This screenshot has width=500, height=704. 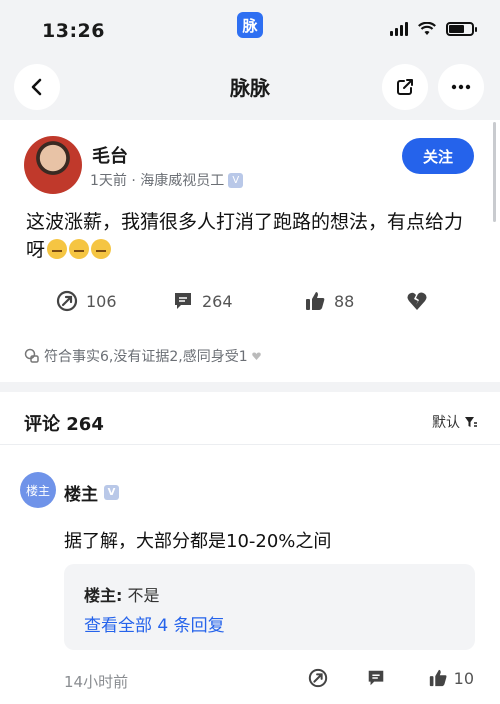 I want to click on signal-icon, so click(x=399, y=29).